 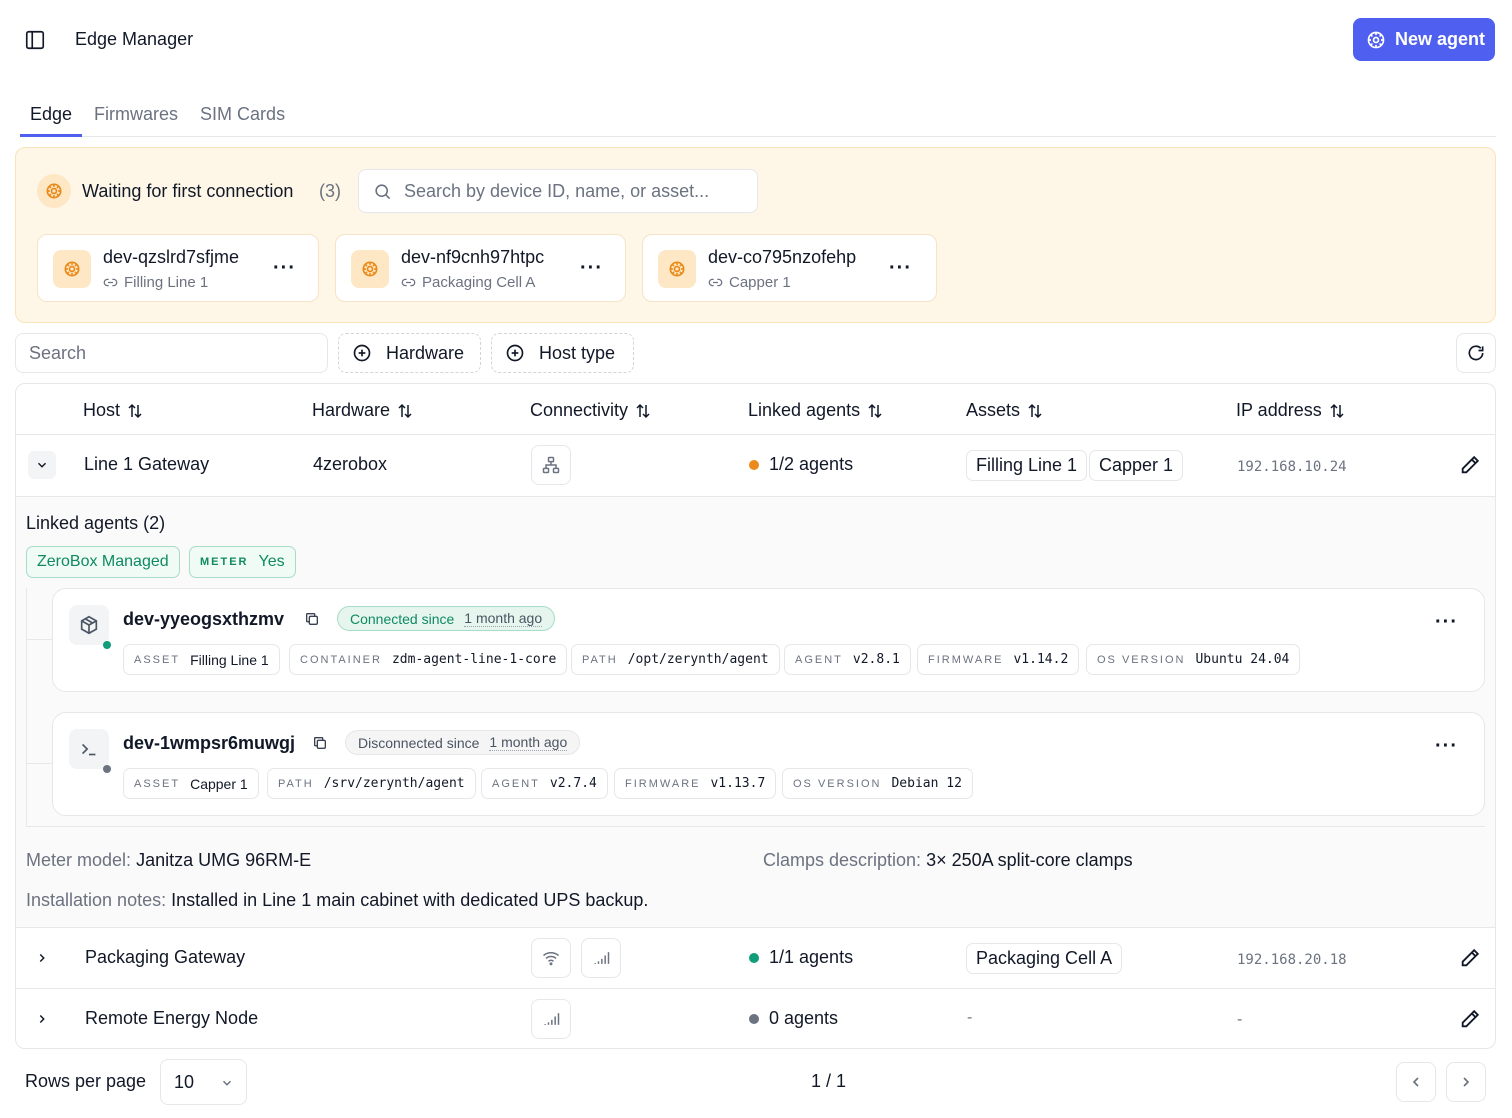 I want to click on asset-chip: Capper 1, so click(x=1136, y=465).